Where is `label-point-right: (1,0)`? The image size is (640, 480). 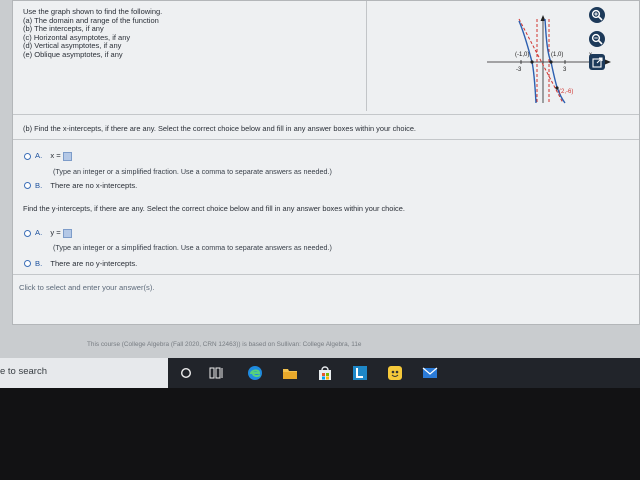
label-point-right: (1,0) is located at coordinates (557, 55).